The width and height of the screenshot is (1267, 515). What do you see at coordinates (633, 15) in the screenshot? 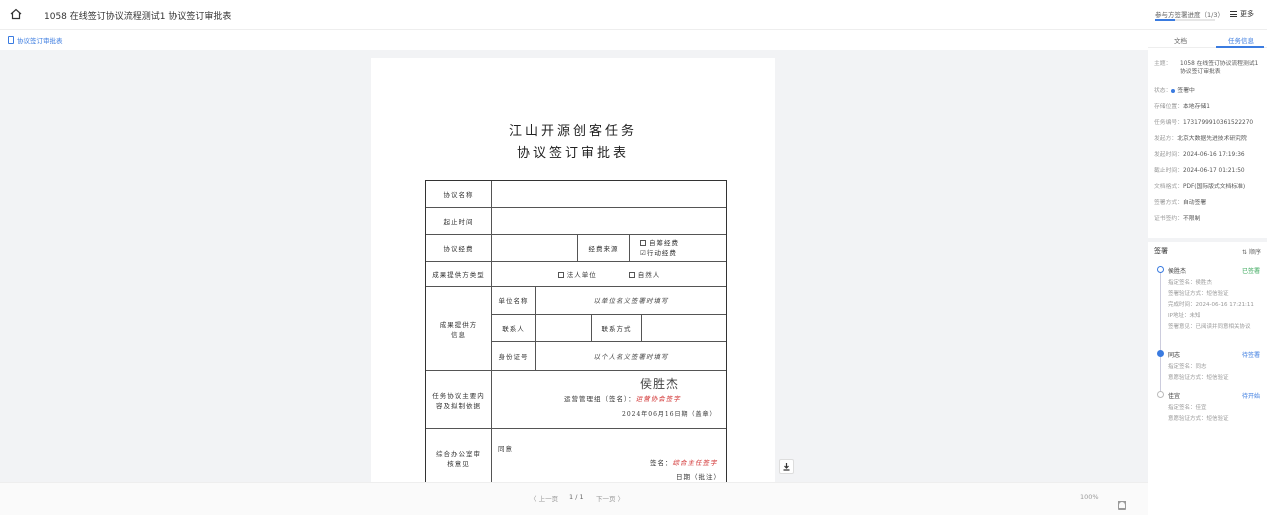
I see `top-bar: 1058 在线签订协议流程测试1 协议签订审批表 参与方签署进度（1/3） 更多` at bounding box center [633, 15].